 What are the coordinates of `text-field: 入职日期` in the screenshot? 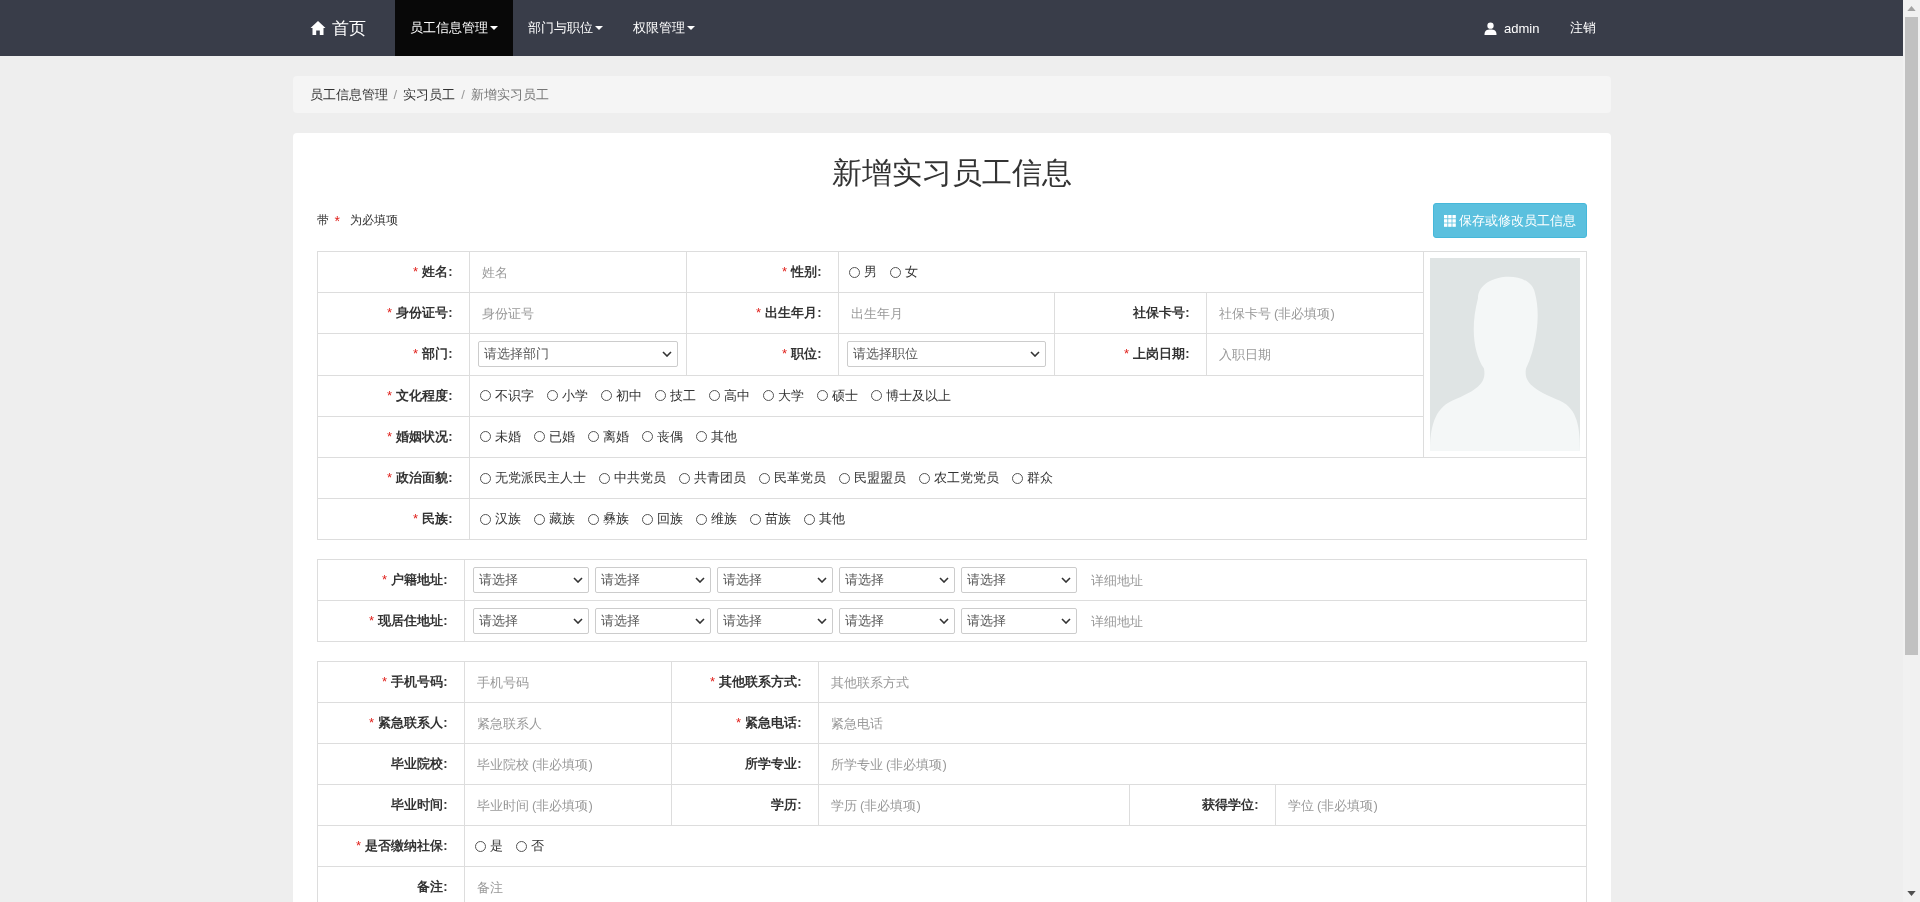 It's located at (1314, 354).